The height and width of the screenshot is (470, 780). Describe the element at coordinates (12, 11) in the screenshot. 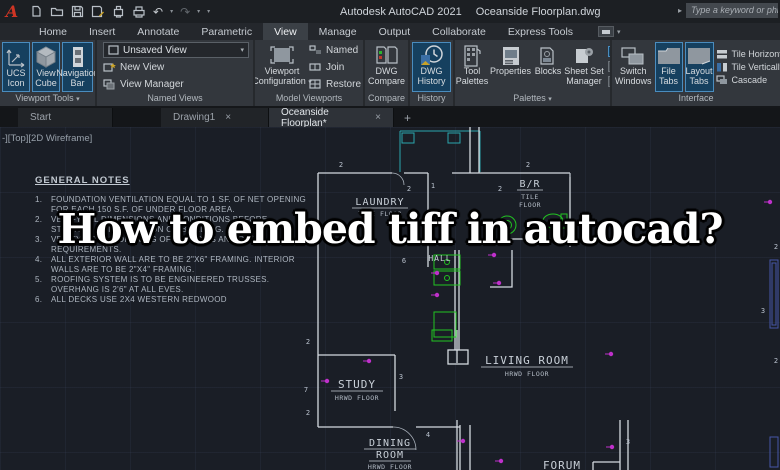

I see `autocad-logo-icon: A` at that location.